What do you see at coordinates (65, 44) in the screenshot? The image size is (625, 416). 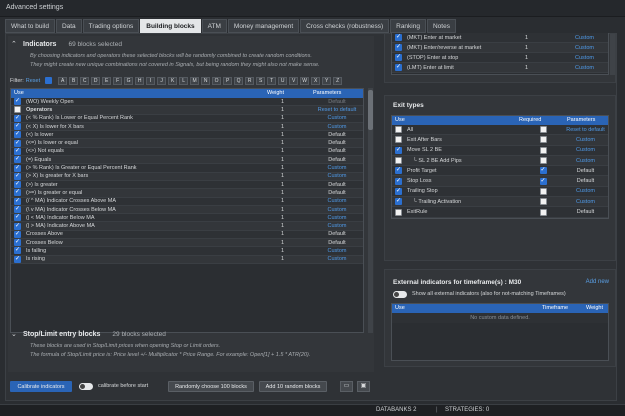 I see `indicators-header: ⌃ Indicators 69 blocks selected` at bounding box center [65, 44].